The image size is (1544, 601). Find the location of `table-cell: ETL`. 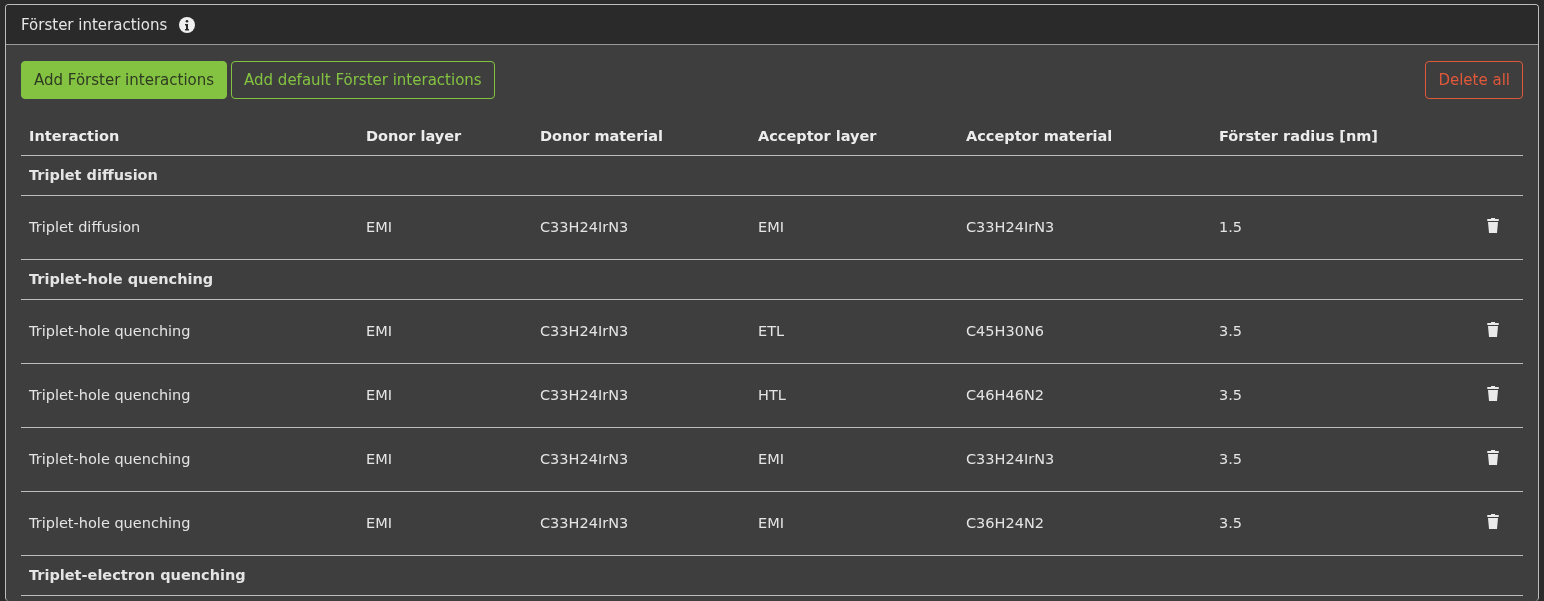

table-cell: ETL is located at coordinates (771, 331).